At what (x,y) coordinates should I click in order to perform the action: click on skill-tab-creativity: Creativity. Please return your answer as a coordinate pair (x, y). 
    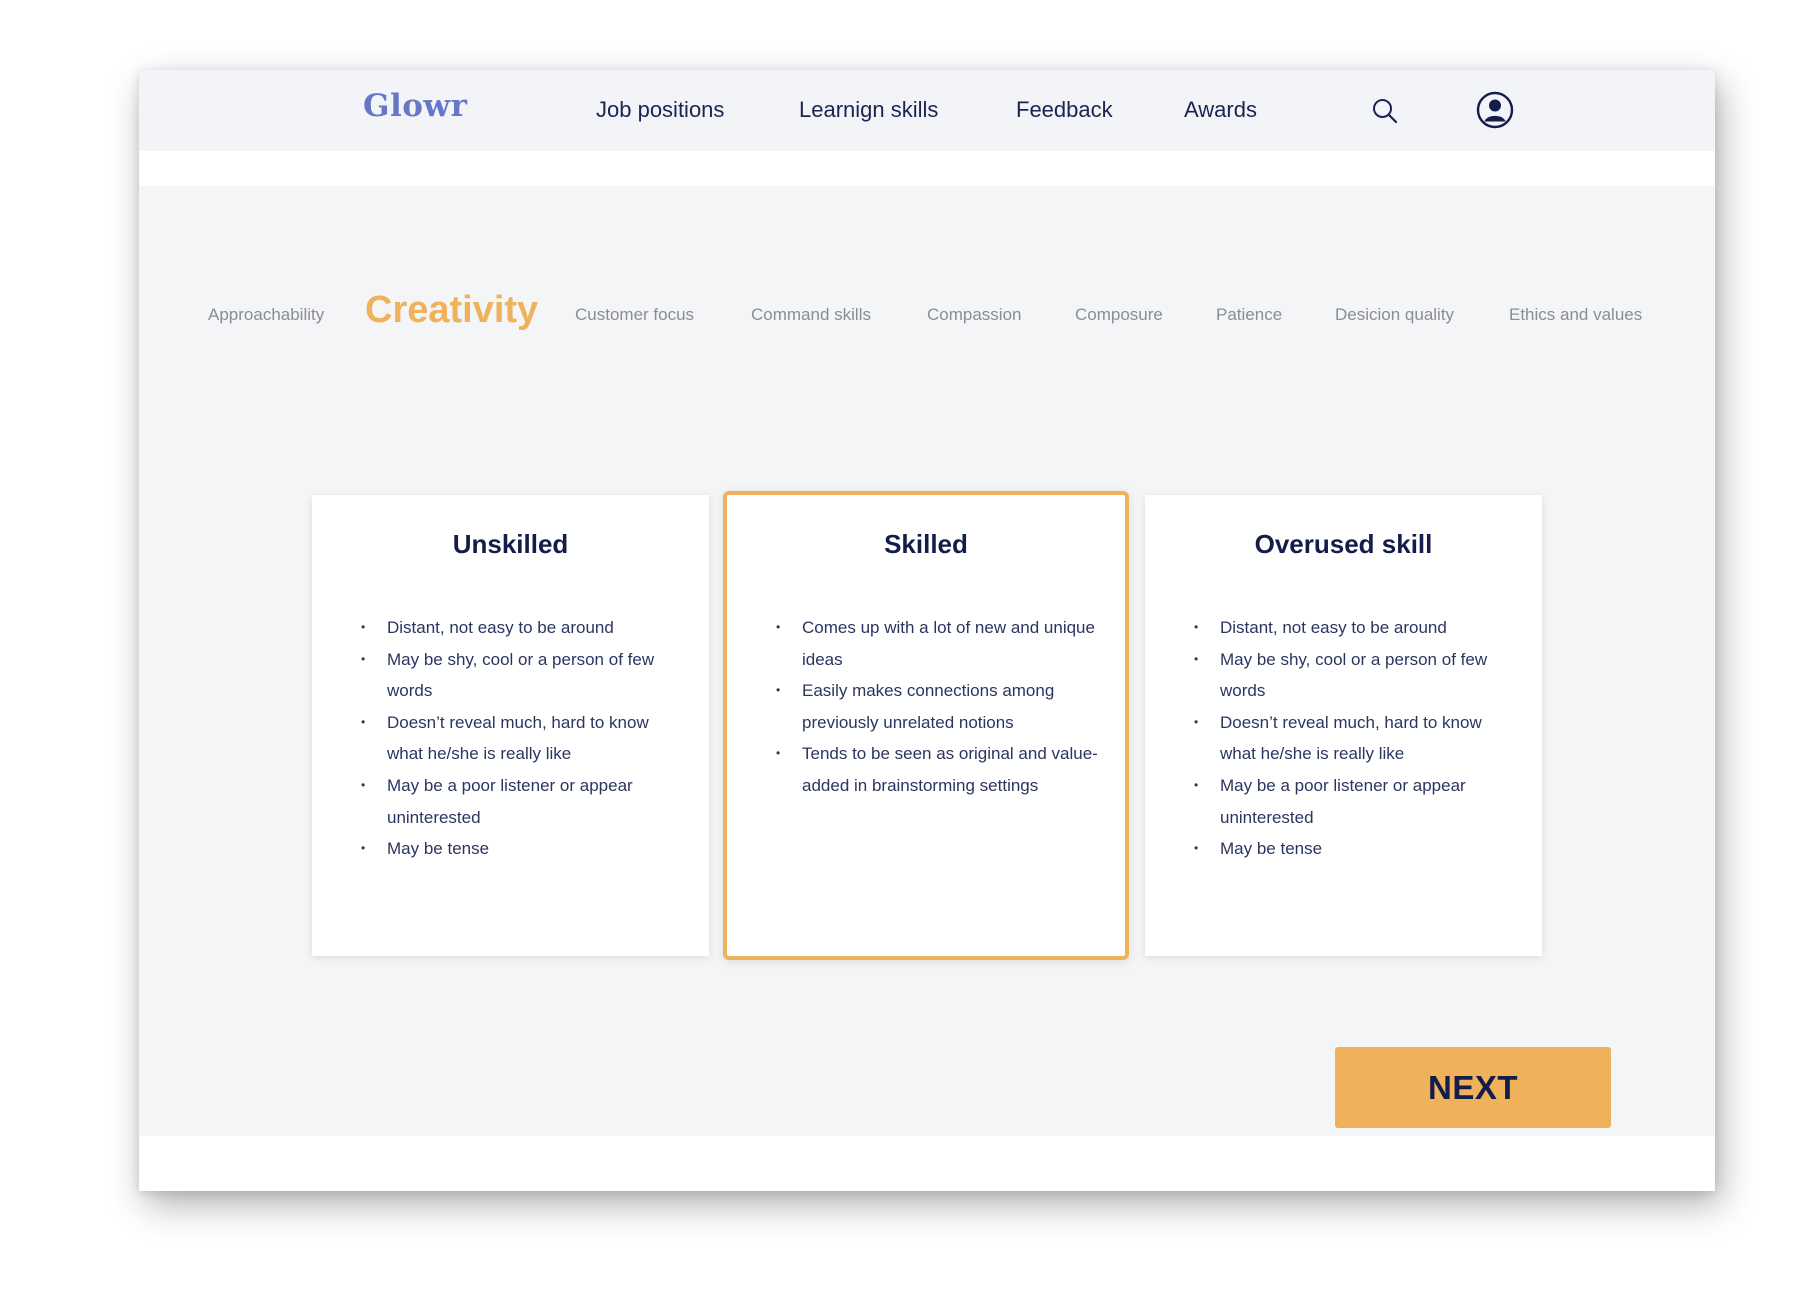
    Looking at the image, I should click on (451, 310).